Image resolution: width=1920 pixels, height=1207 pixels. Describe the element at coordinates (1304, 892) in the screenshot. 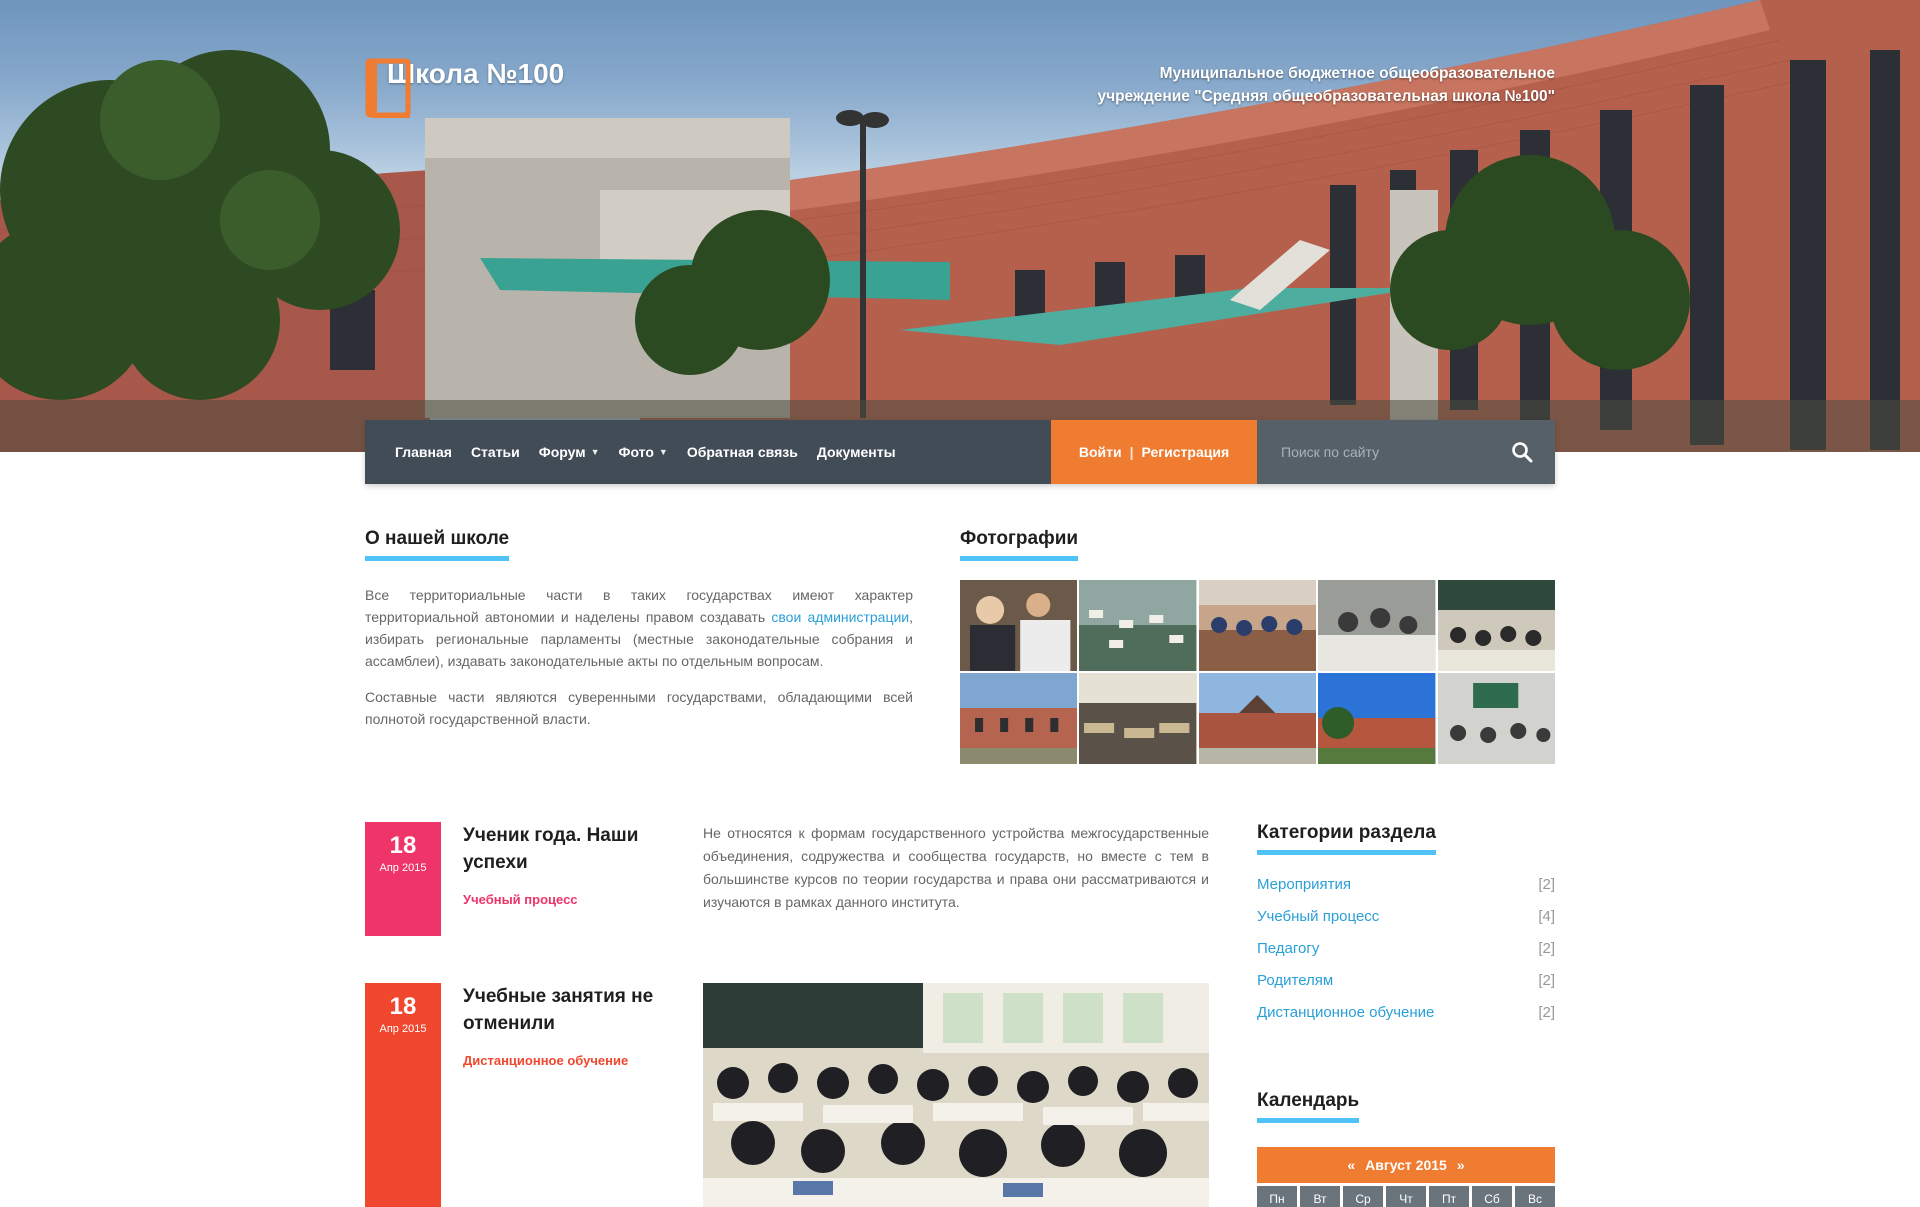

I see `category-link: Мероприятия` at that location.